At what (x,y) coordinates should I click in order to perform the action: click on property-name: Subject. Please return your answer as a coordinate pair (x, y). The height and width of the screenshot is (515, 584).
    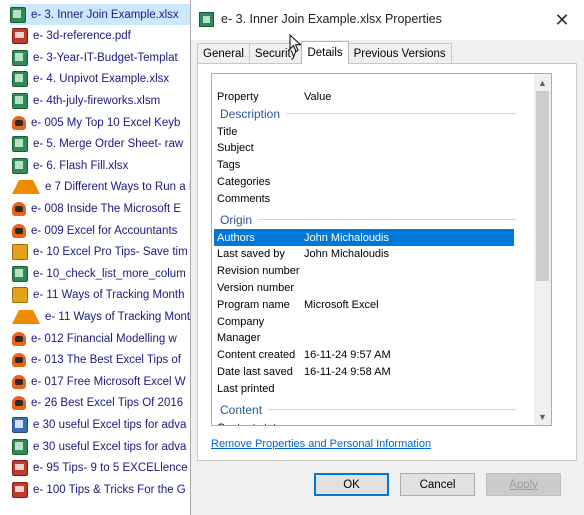
    Looking at the image, I should click on (235, 148).